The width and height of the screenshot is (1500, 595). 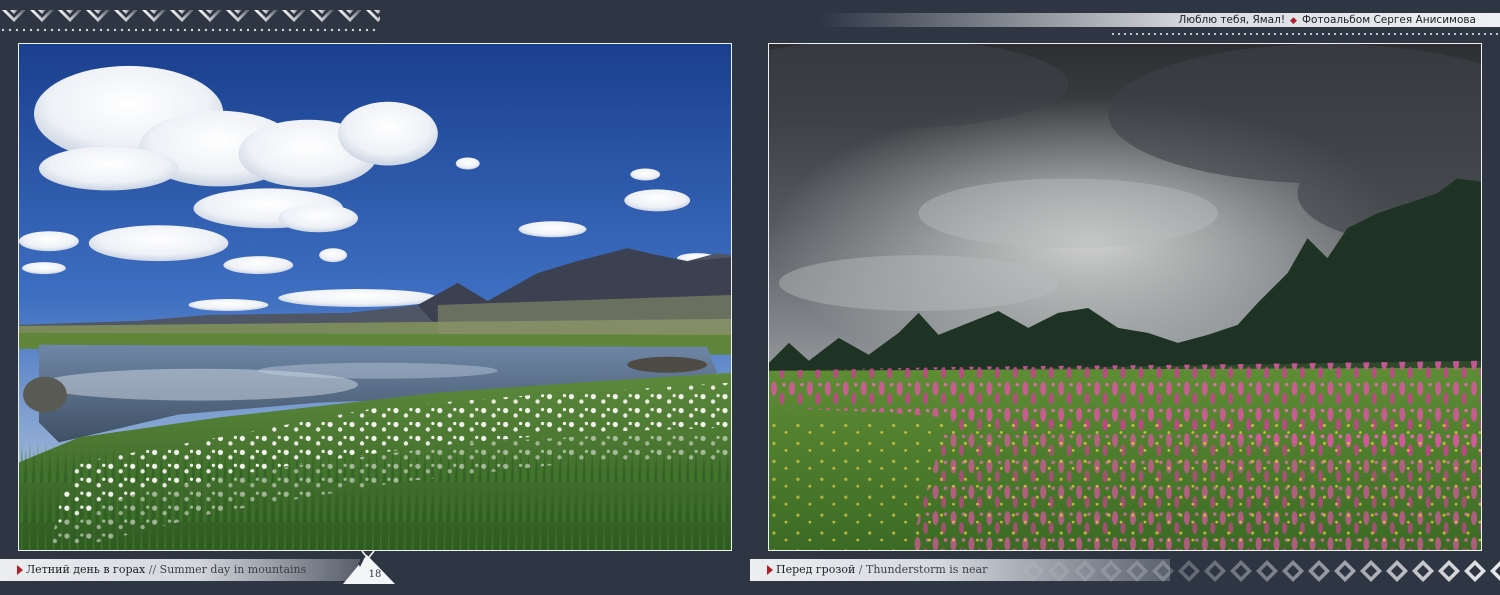 I want to click on diamond-icon: ◆, so click(x=1293, y=21).